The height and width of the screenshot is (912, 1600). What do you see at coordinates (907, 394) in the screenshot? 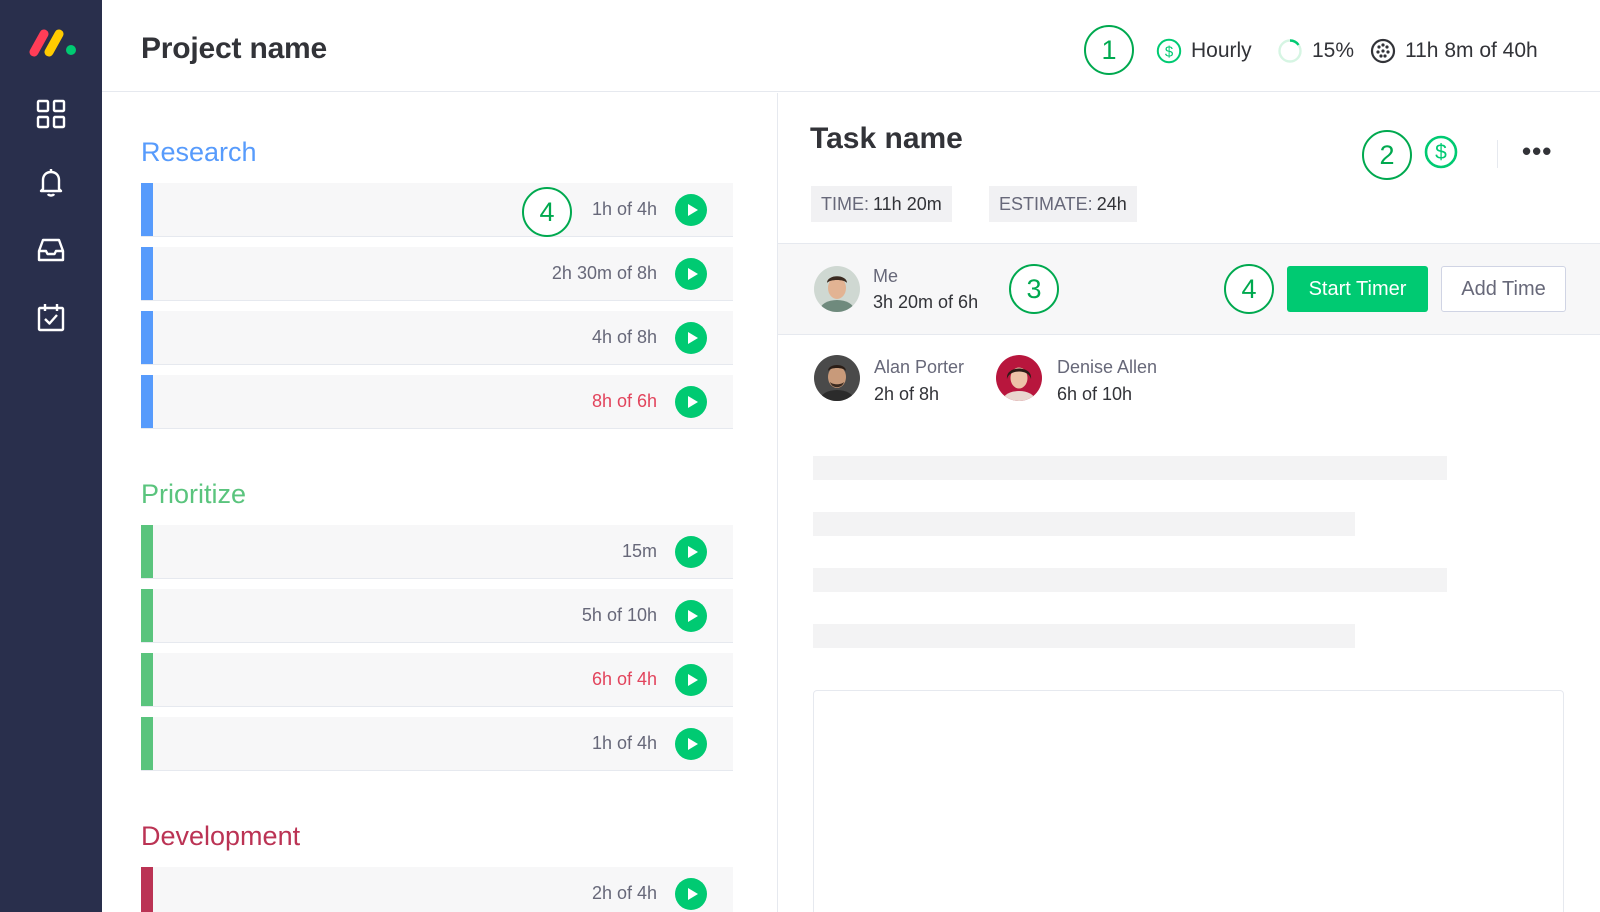
I see `person-time: 2h of 8h` at bounding box center [907, 394].